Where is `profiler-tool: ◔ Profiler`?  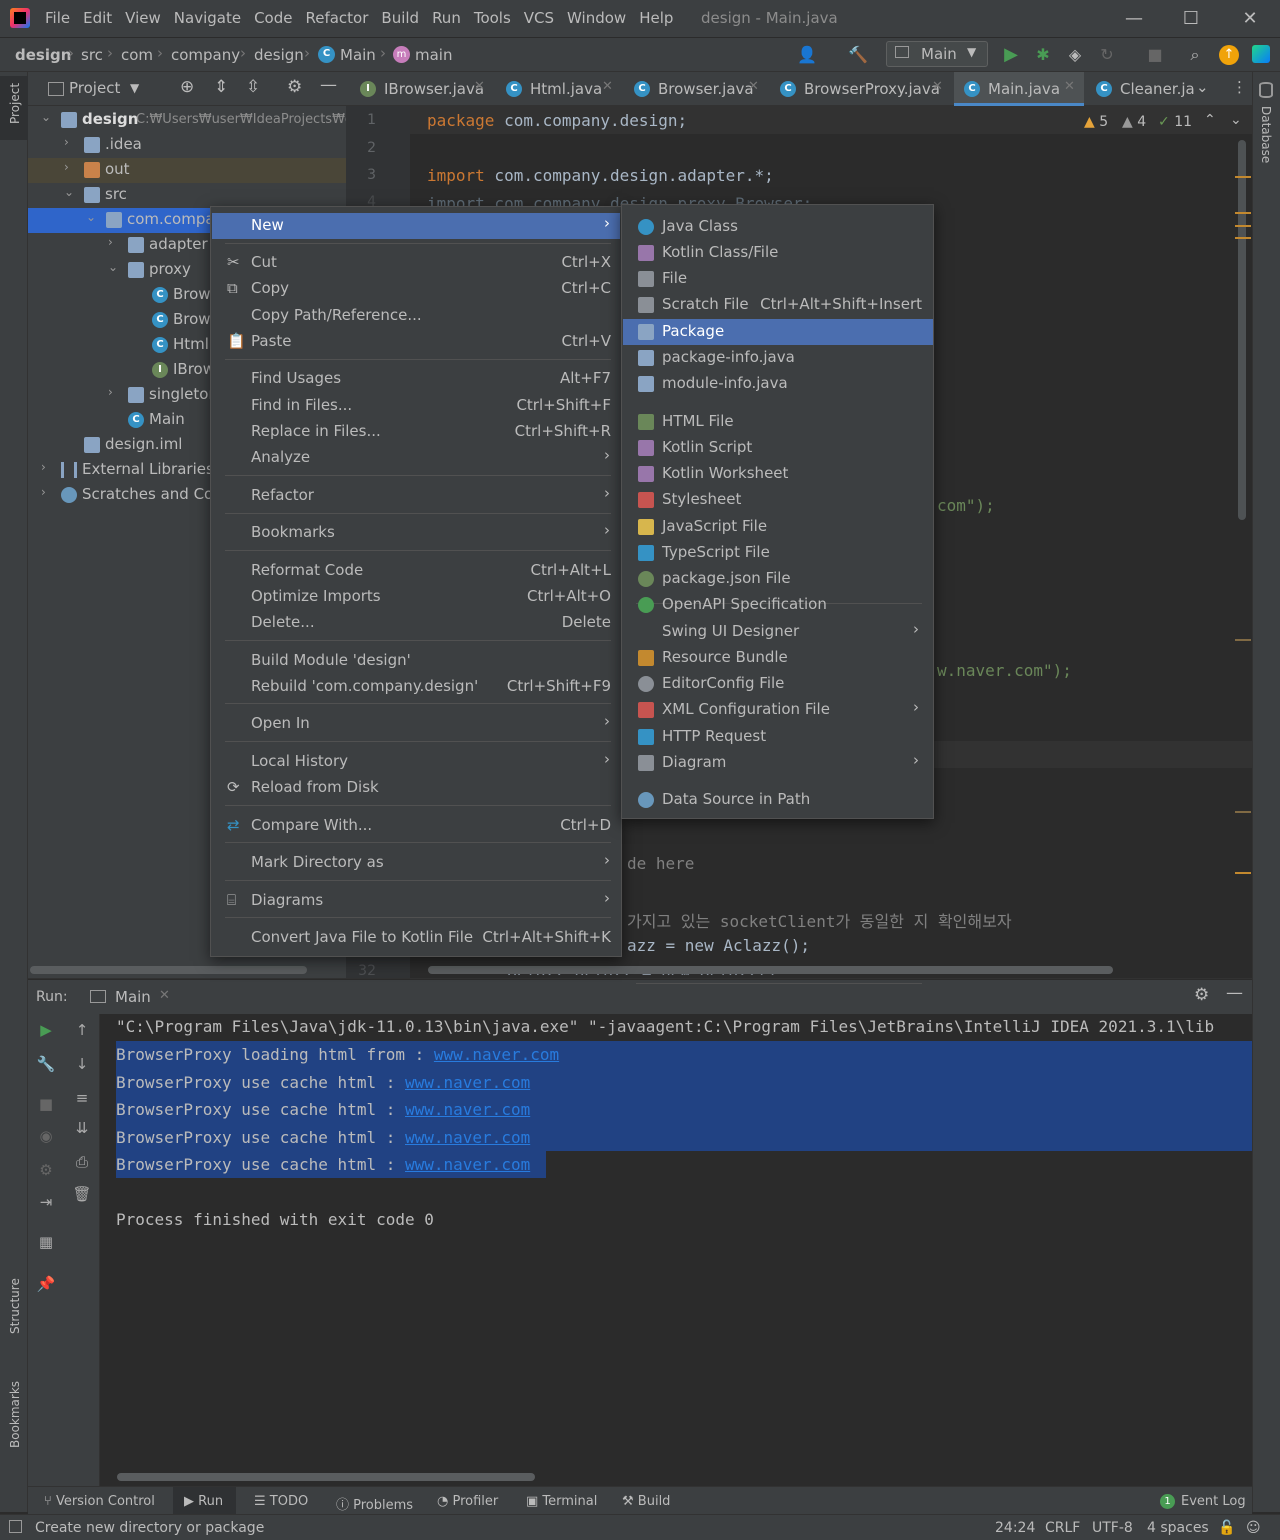 profiler-tool: ◔ Profiler is located at coordinates (467, 1501).